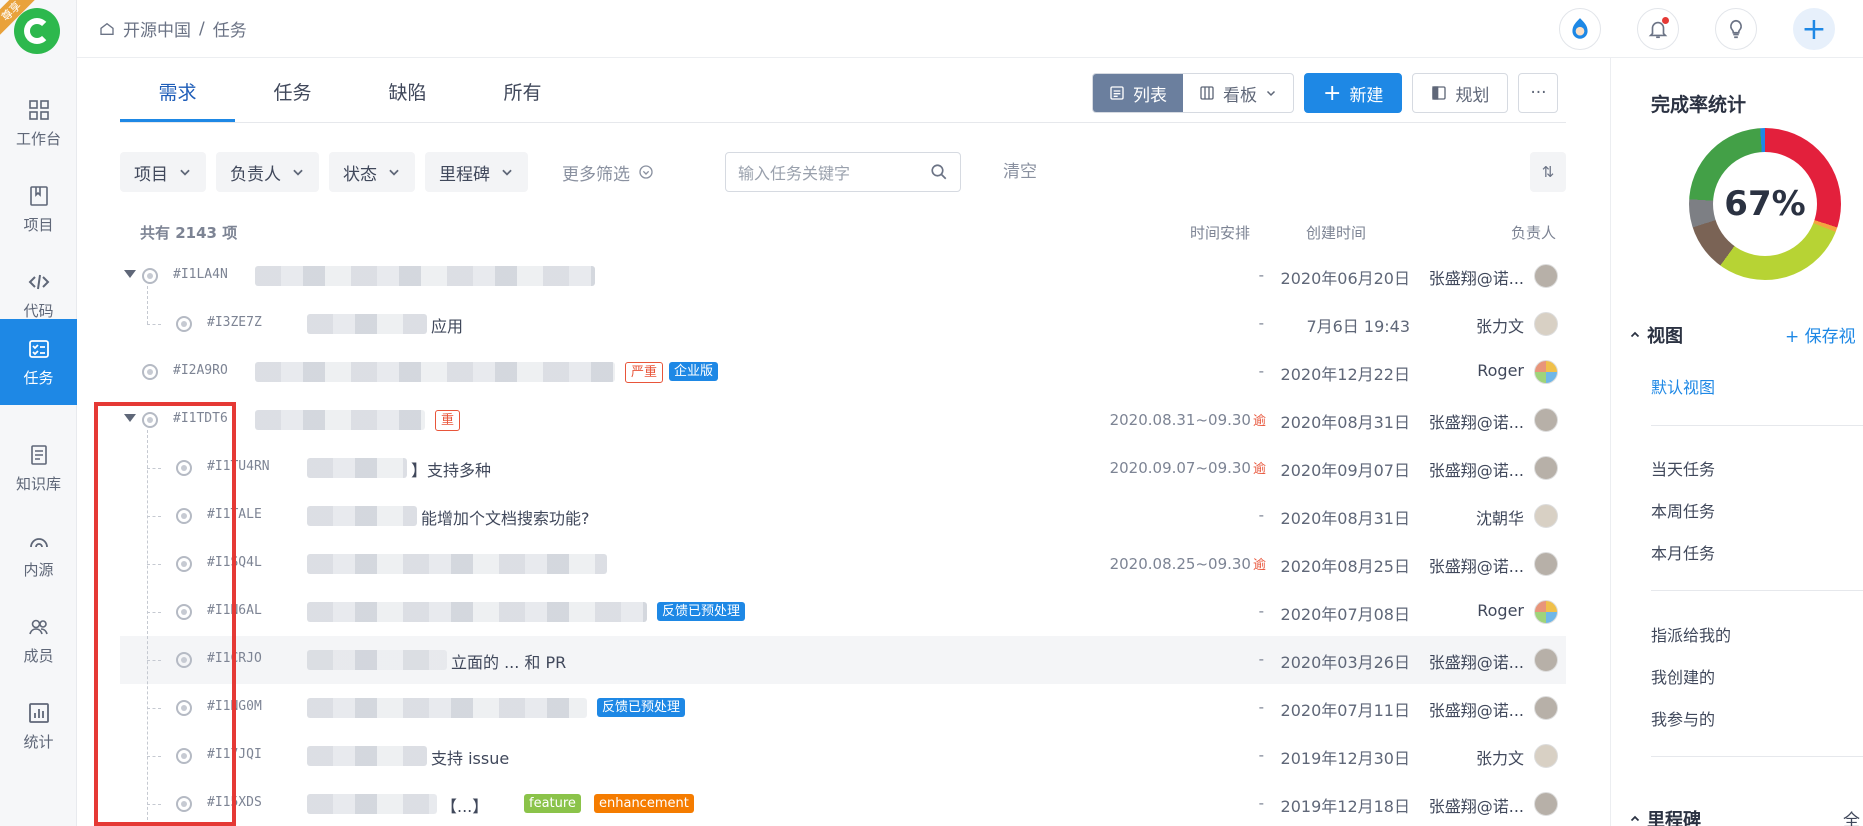  I want to click on issue-row: #I3ZE7Z 应用 - 7月6日 19:43 张力文, so click(843, 324).